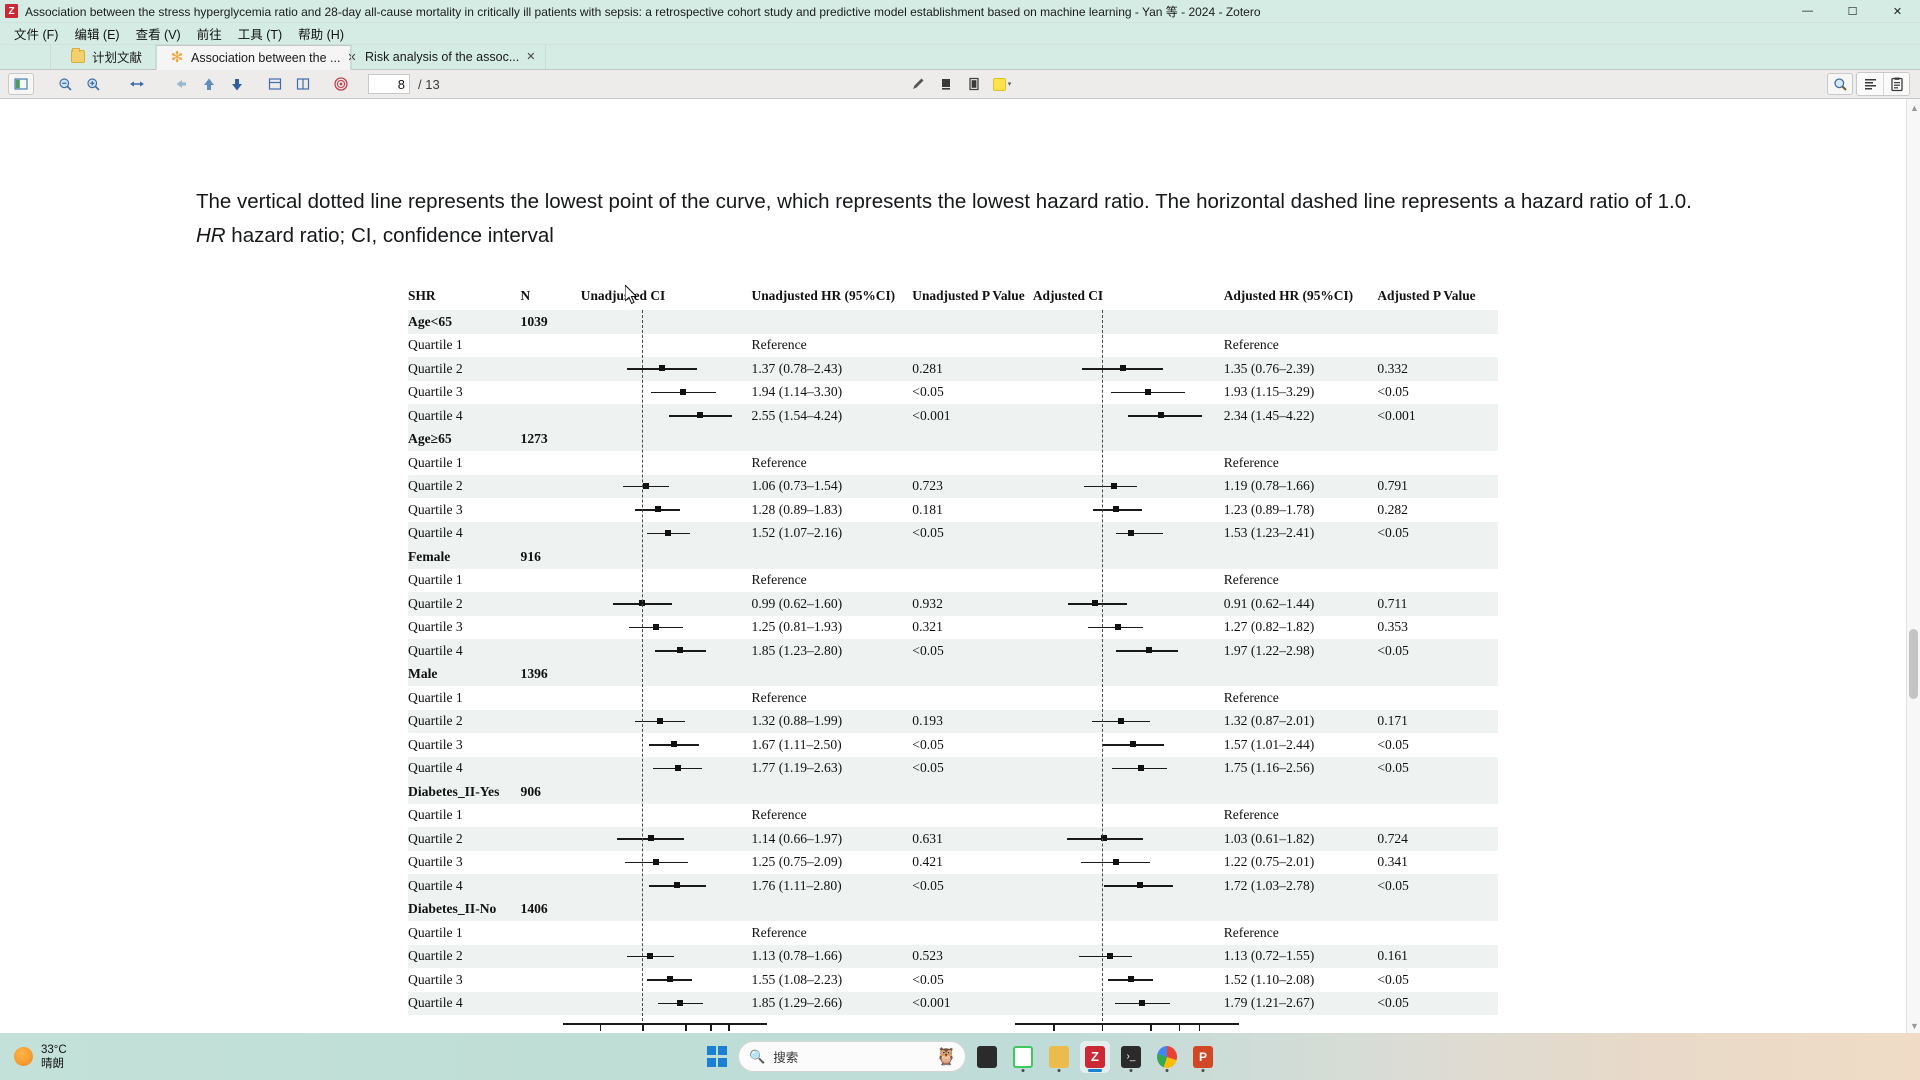  Describe the element at coordinates (209, 33) in the screenshot. I see `menu-go: 前往` at that location.